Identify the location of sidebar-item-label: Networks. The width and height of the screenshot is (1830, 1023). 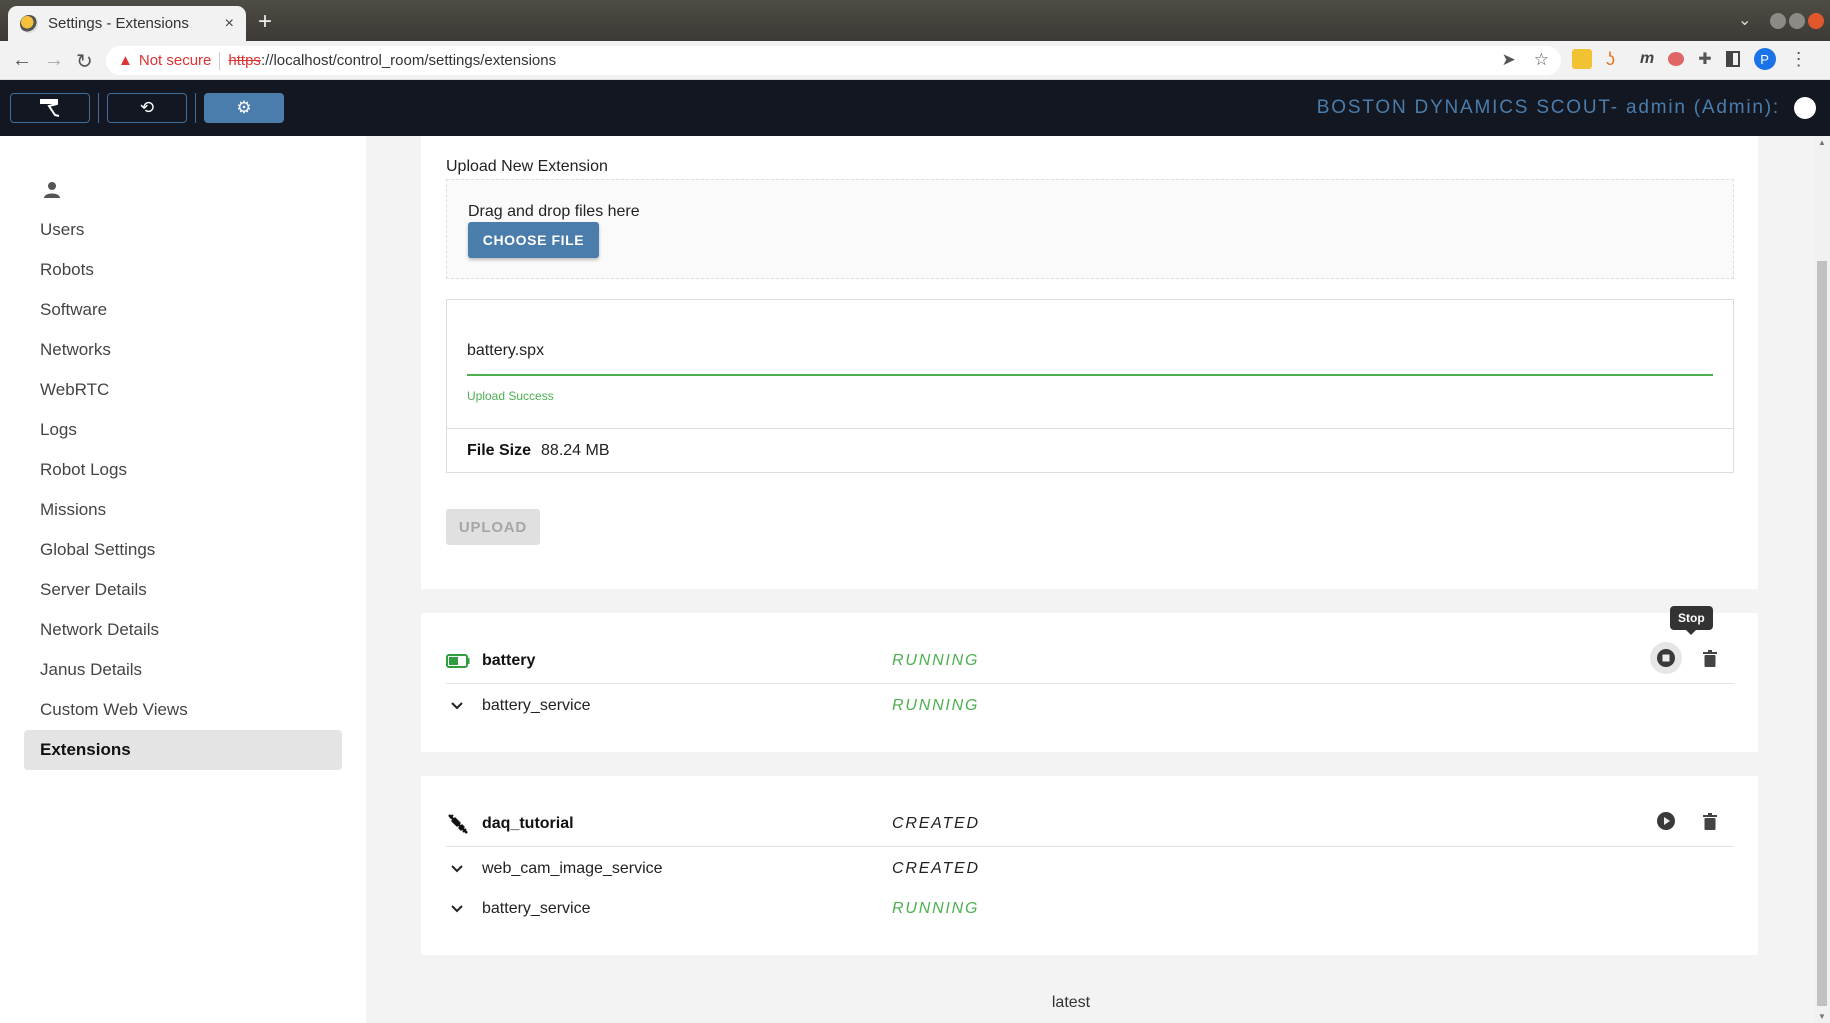
(75, 349).